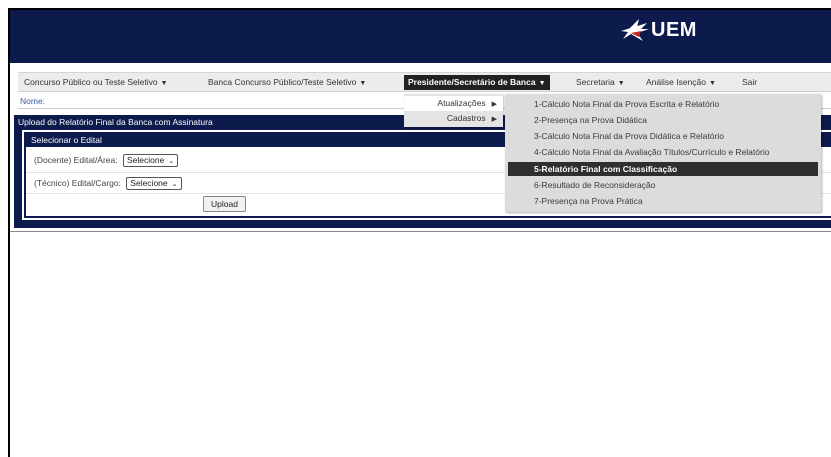 The height and width of the screenshot is (457, 831). I want to click on dropdown-presidente-menu: Atualizações ▶ Cadastros ▶, so click(453, 110).